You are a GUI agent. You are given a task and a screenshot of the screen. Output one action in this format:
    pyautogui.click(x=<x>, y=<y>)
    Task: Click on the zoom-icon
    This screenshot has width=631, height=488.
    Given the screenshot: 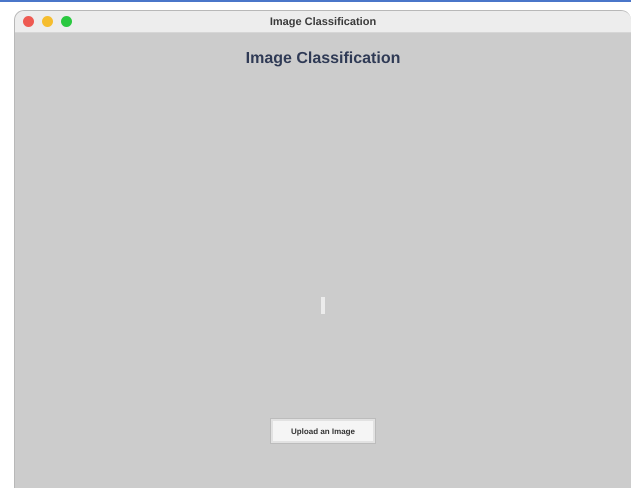 What is the action you would take?
    pyautogui.click(x=66, y=21)
    